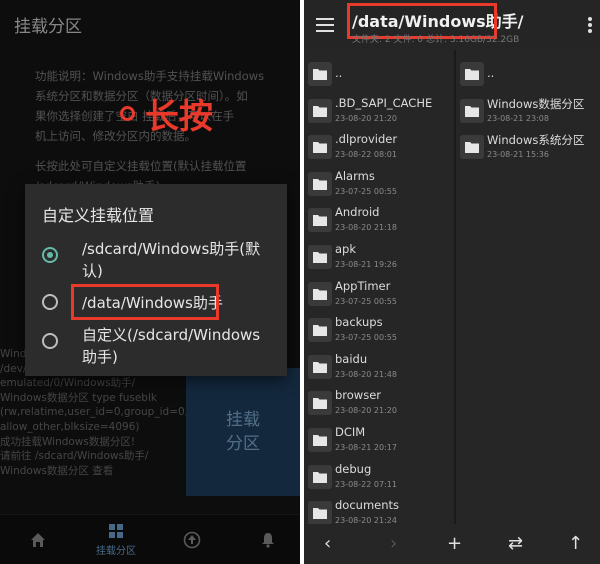 The width and height of the screenshot is (600, 564). I want to click on folder-row: .dlprovider 23-08-22 08:01, so click(379, 147).